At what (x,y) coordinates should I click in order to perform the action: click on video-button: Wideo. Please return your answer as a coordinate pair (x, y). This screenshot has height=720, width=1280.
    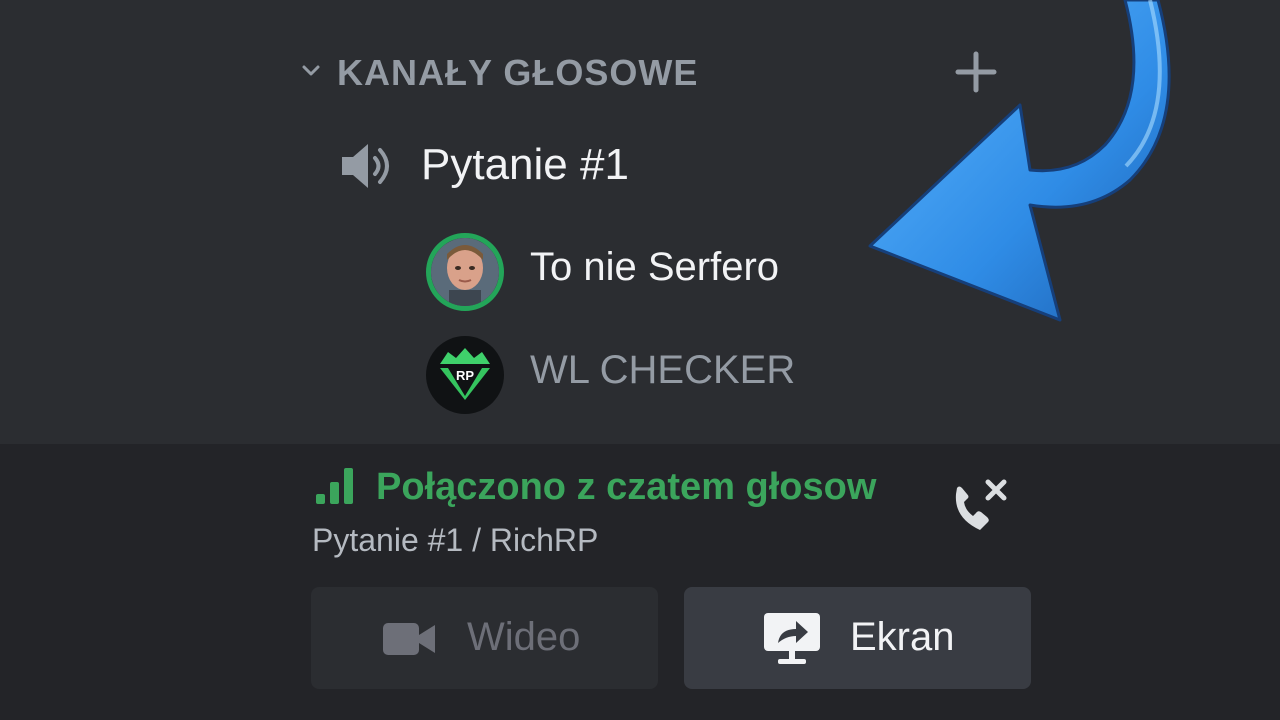
    Looking at the image, I should click on (484, 638).